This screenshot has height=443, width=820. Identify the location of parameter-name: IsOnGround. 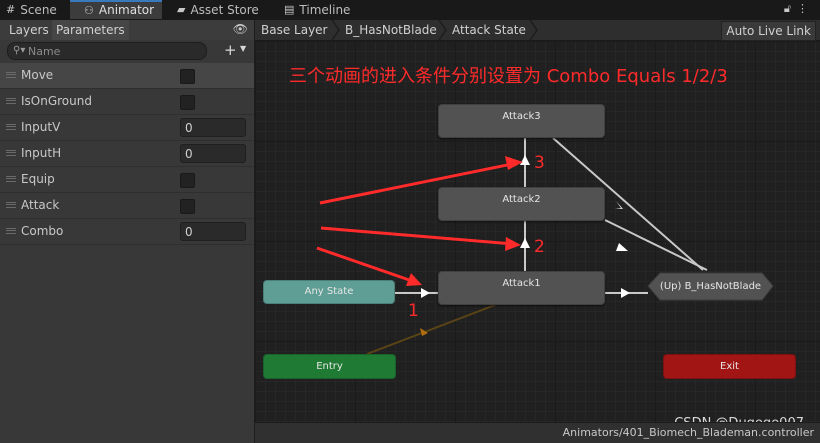
(56, 101).